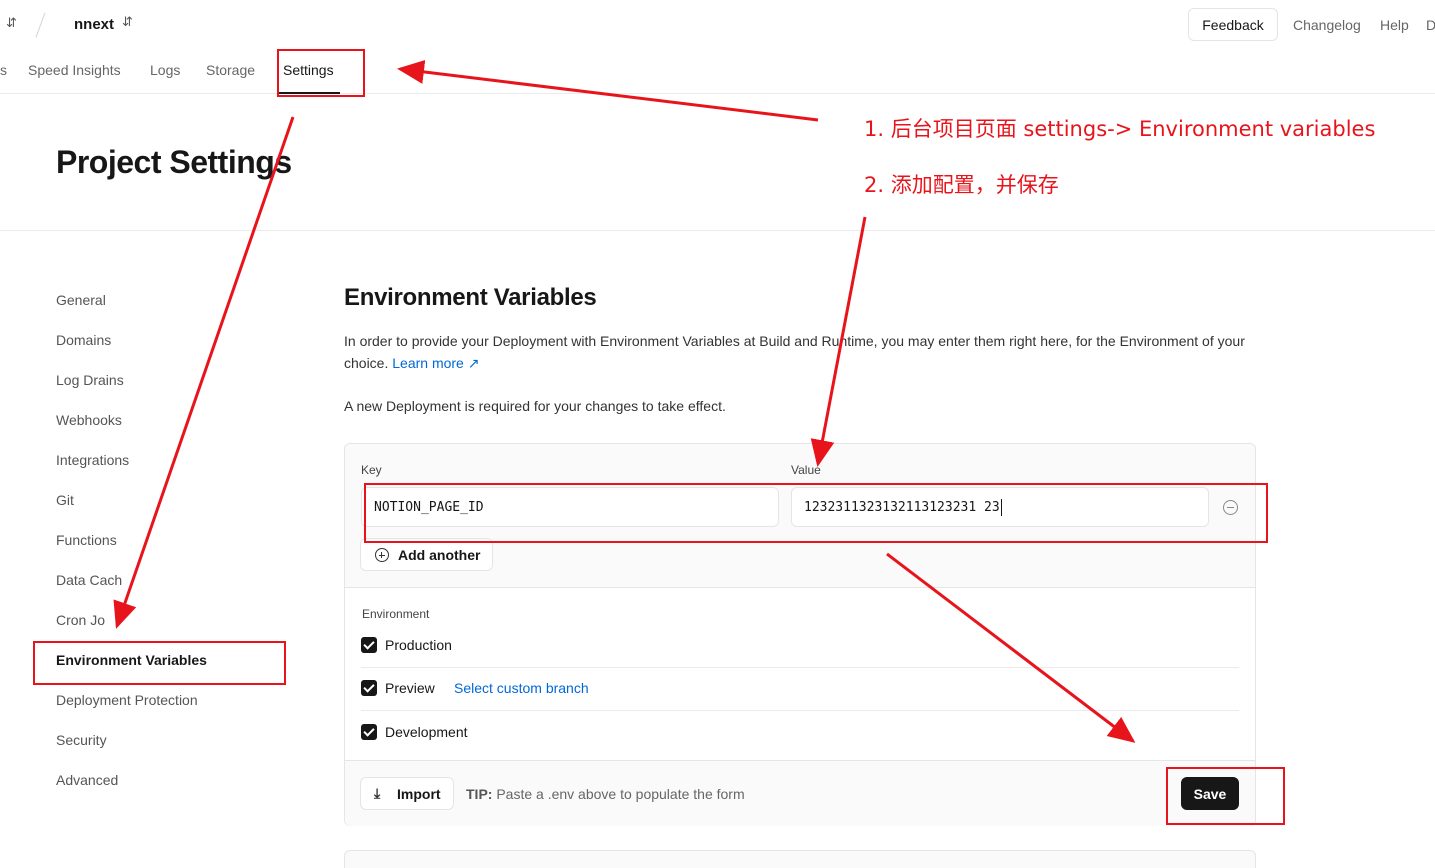 The height and width of the screenshot is (868, 1435). What do you see at coordinates (127, 22) in the screenshot?
I see `project-switcher-chevron-icon: ⇵` at bounding box center [127, 22].